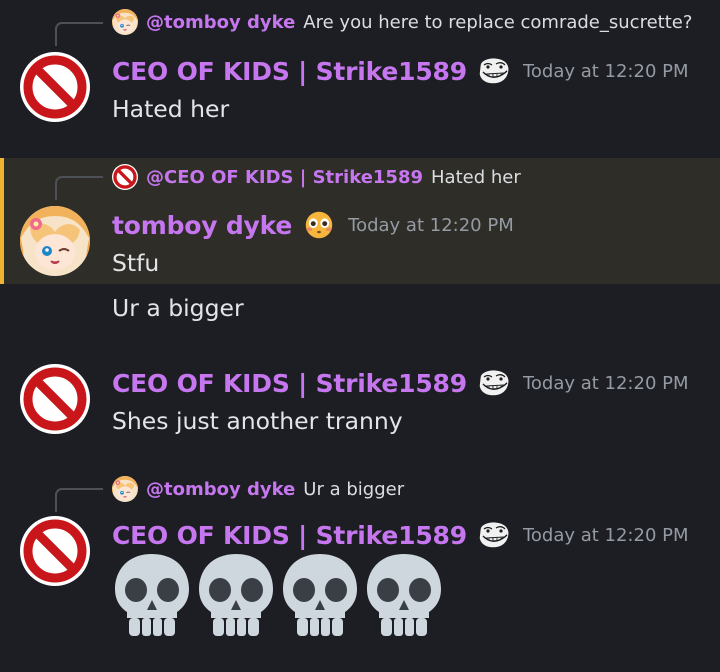 The image size is (720, 672). Describe the element at coordinates (257, 421) in the screenshot. I see `message-text: Shes just another tranny` at that location.